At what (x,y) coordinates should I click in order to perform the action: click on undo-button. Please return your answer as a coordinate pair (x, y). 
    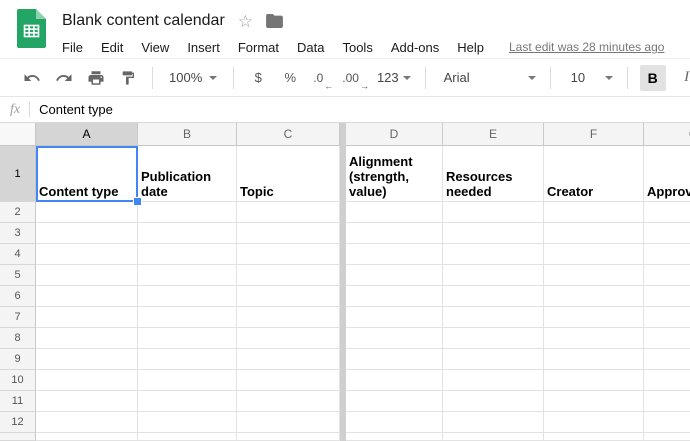
    Looking at the image, I should click on (32, 78).